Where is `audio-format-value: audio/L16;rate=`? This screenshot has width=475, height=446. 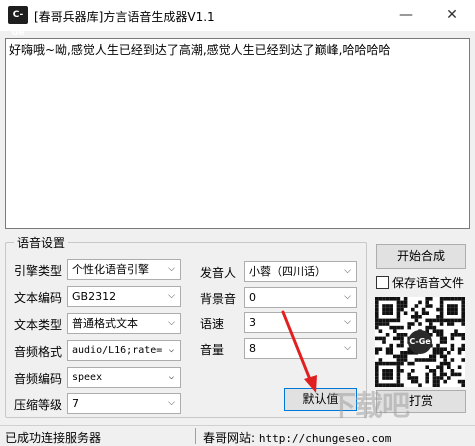 audio-format-value: audio/L16;rate= is located at coordinates (117, 350).